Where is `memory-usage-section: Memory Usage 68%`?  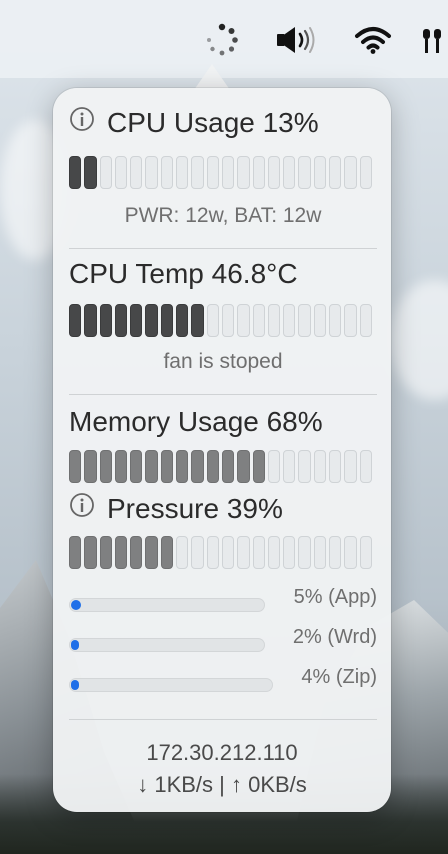 memory-usage-section: Memory Usage 68% is located at coordinates (223, 422).